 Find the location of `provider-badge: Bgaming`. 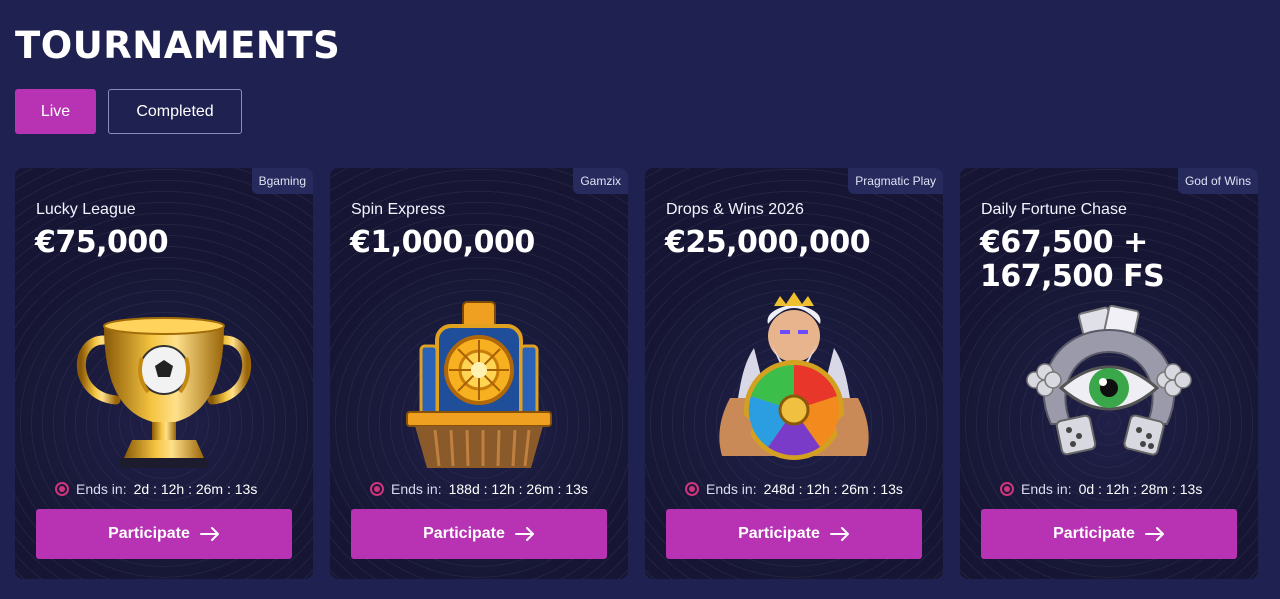

provider-badge: Bgaming is located at coordinates (282, 181).